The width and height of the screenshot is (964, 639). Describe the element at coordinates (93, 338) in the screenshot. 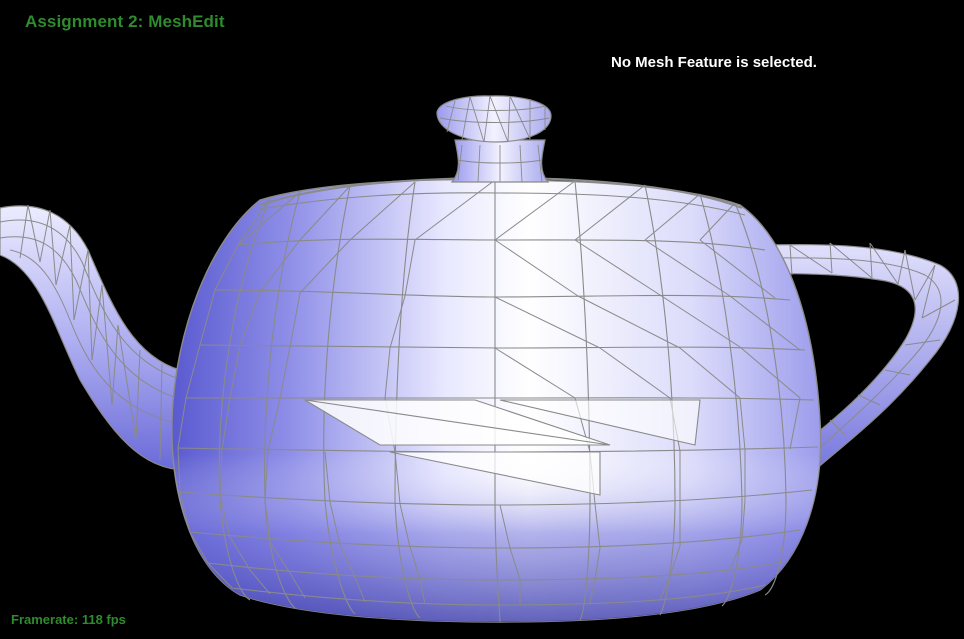

I see `spout-surface` at that location.